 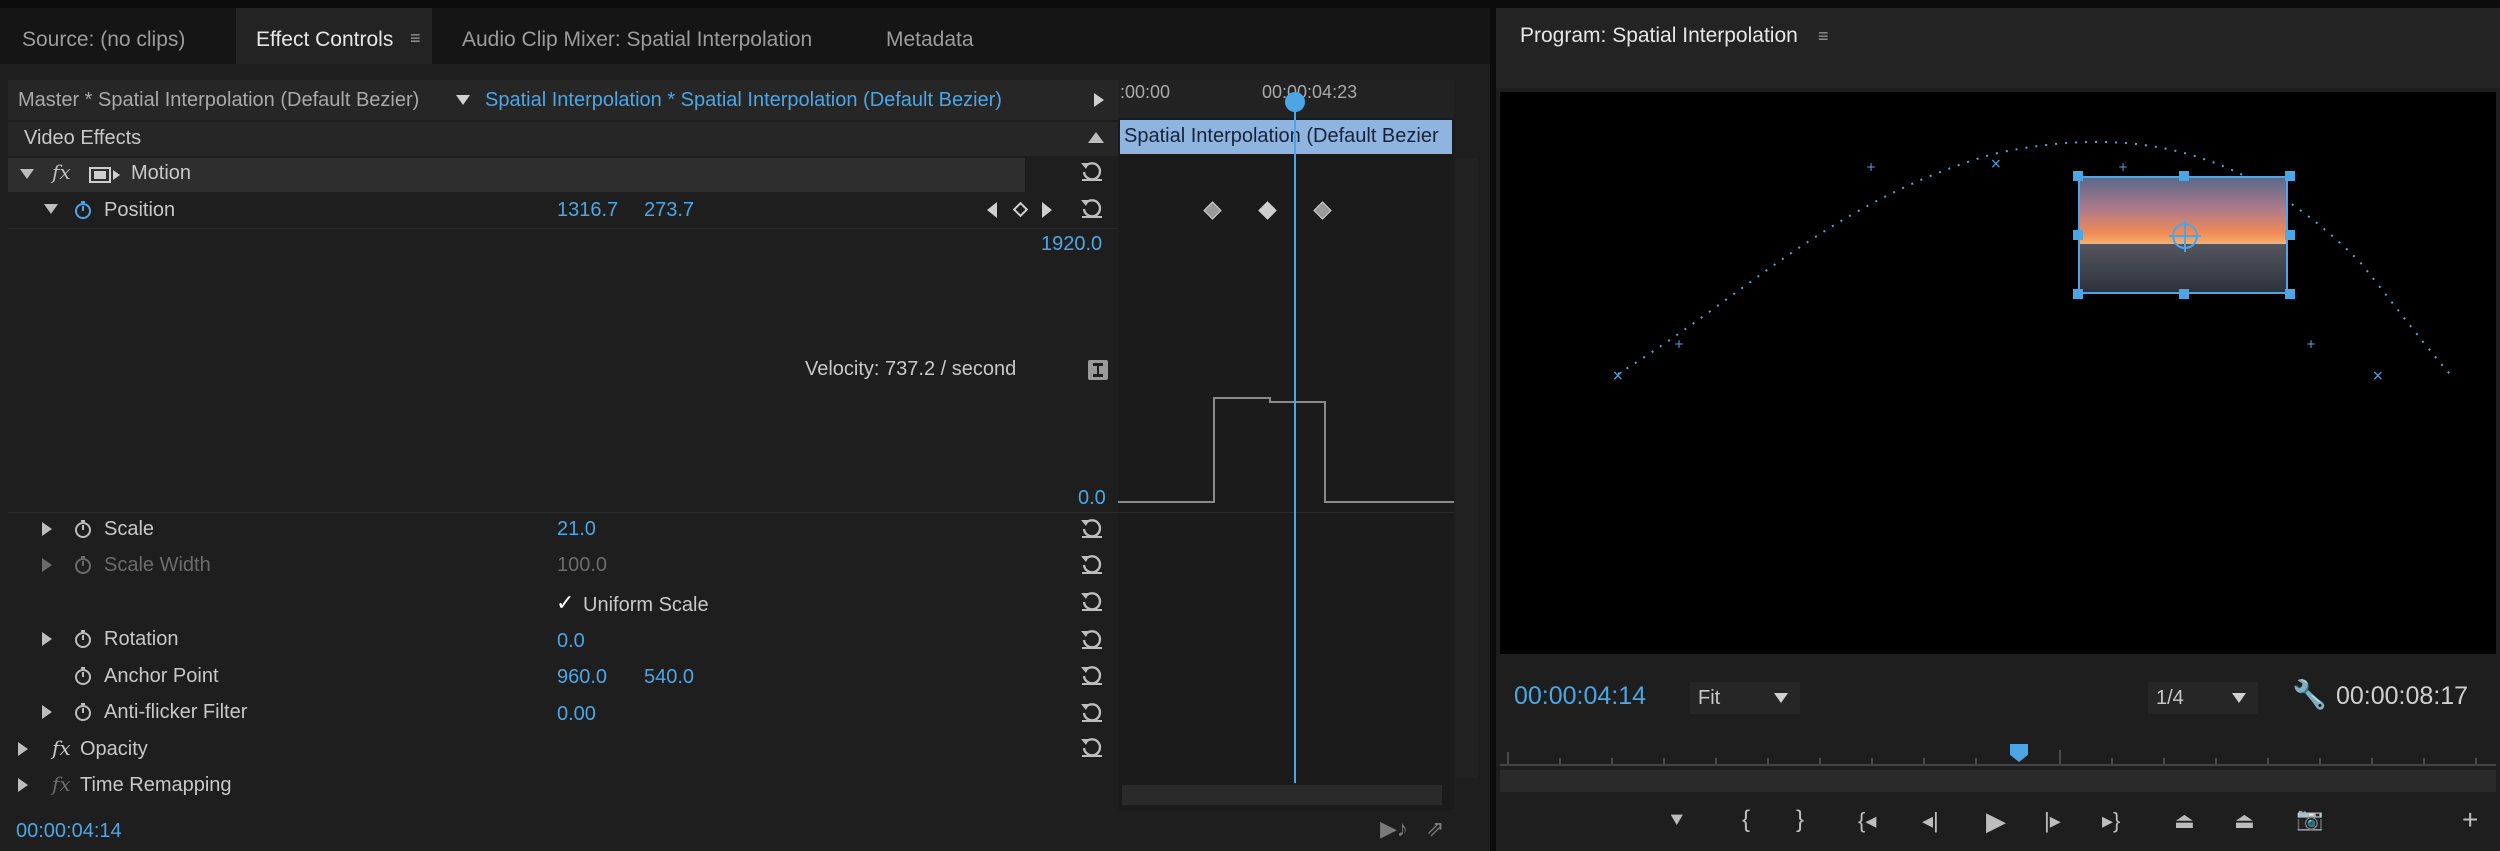 I want to click on scale-label: Scale, so click(x=129, y=529).